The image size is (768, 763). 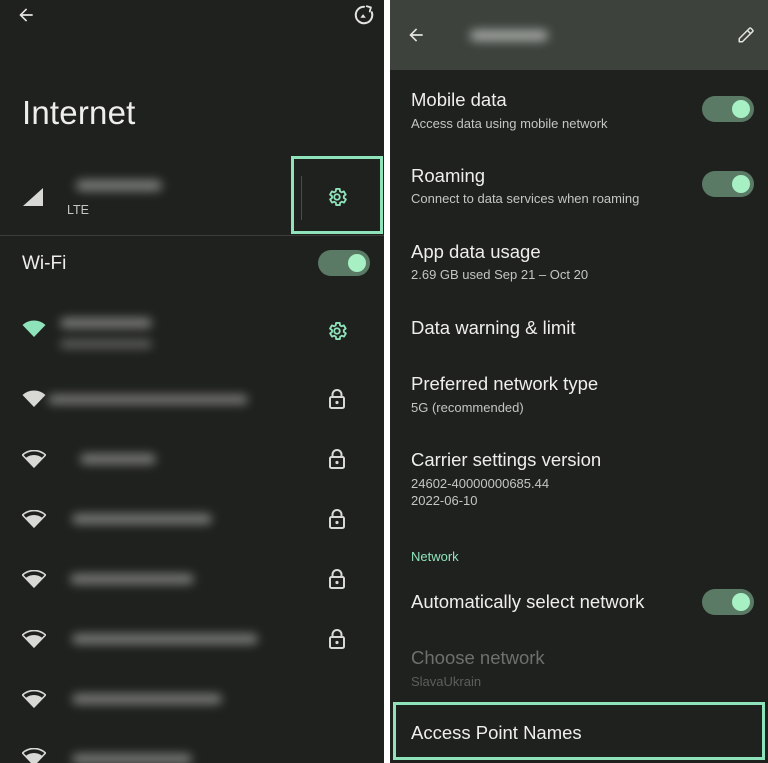 I want to click on item-title: Choose network, so click(x=478, y=657).